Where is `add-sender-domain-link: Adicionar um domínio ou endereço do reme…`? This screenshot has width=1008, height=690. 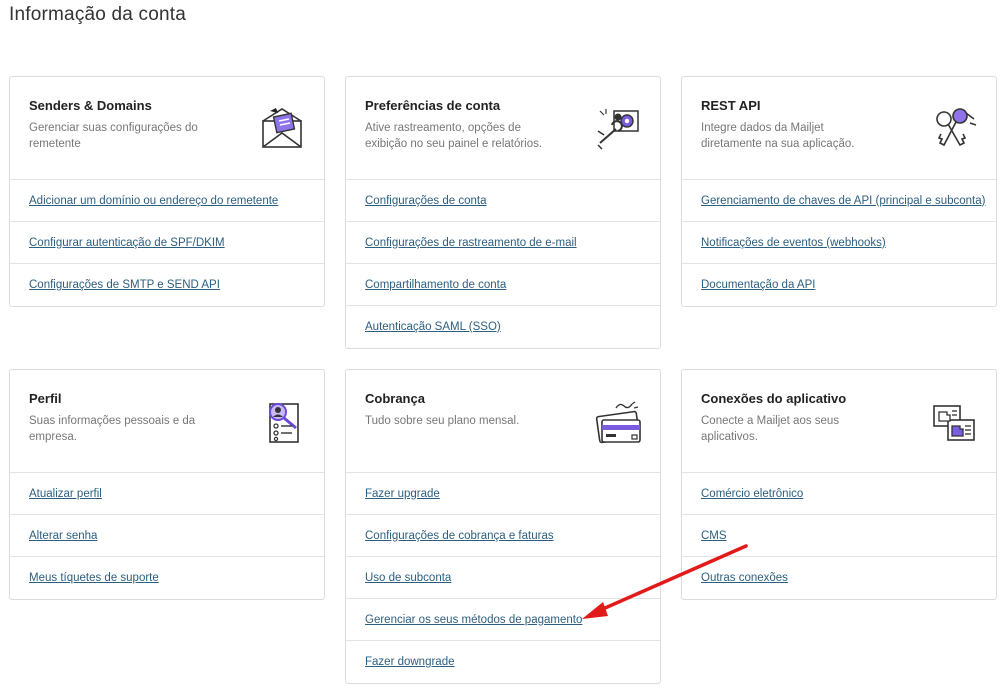 add-sender-domain-link: Adicionar um domínio ou endereço do reme… is located at coordinates (153, 201).